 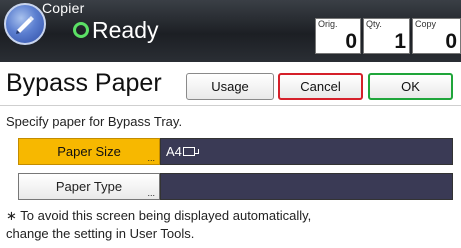 I want to click on status-text: Ready, so click(x=125, y=30).